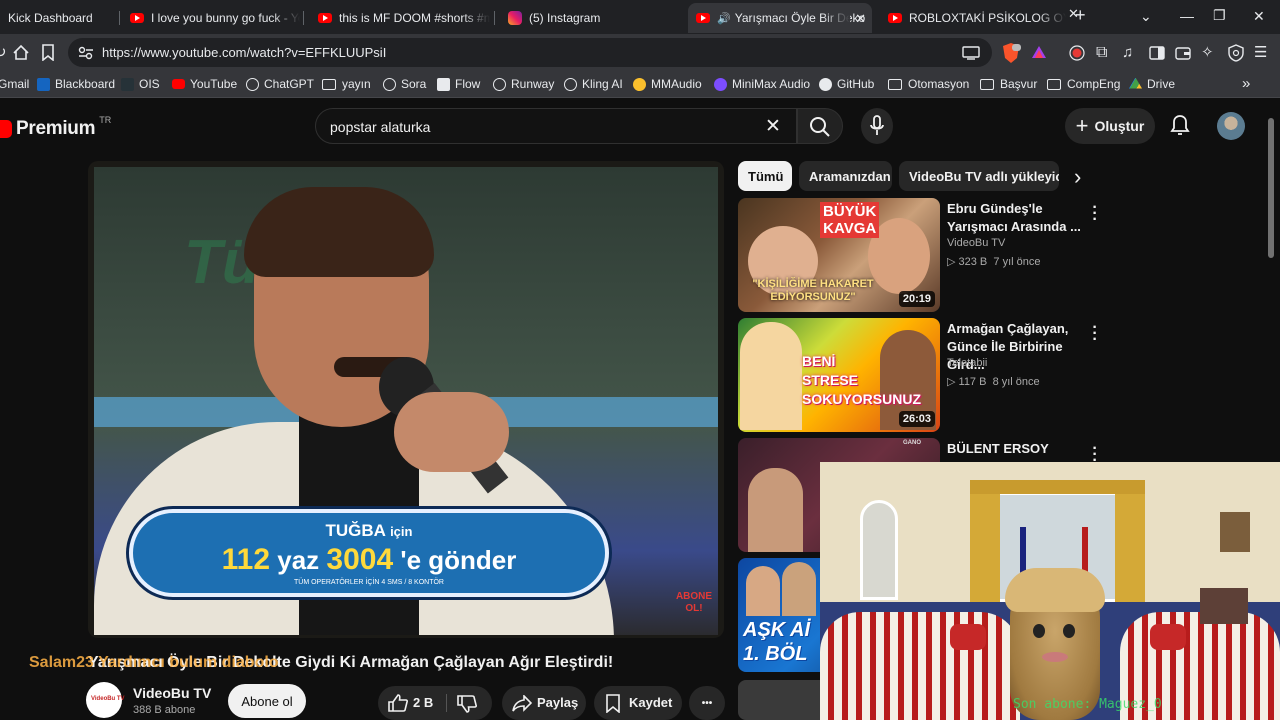 This screenshot has width=1280, height=720. Describe the element at coordinates (1157, 53) in the screenshot. I see `sidebar-toggle-icon` at that location.